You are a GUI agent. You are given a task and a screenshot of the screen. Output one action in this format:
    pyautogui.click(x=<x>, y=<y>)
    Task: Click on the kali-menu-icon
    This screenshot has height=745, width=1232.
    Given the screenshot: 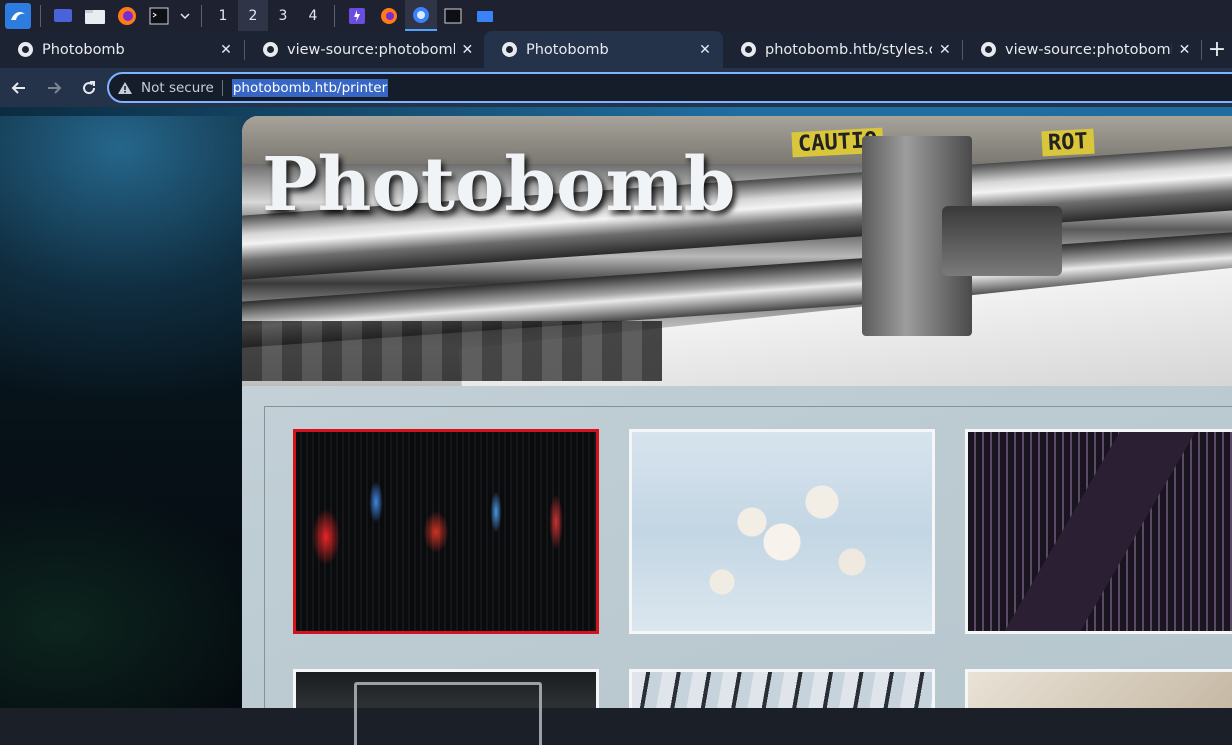 What is the action you would take?
    pyautogui.click(x=18, y=15)
    